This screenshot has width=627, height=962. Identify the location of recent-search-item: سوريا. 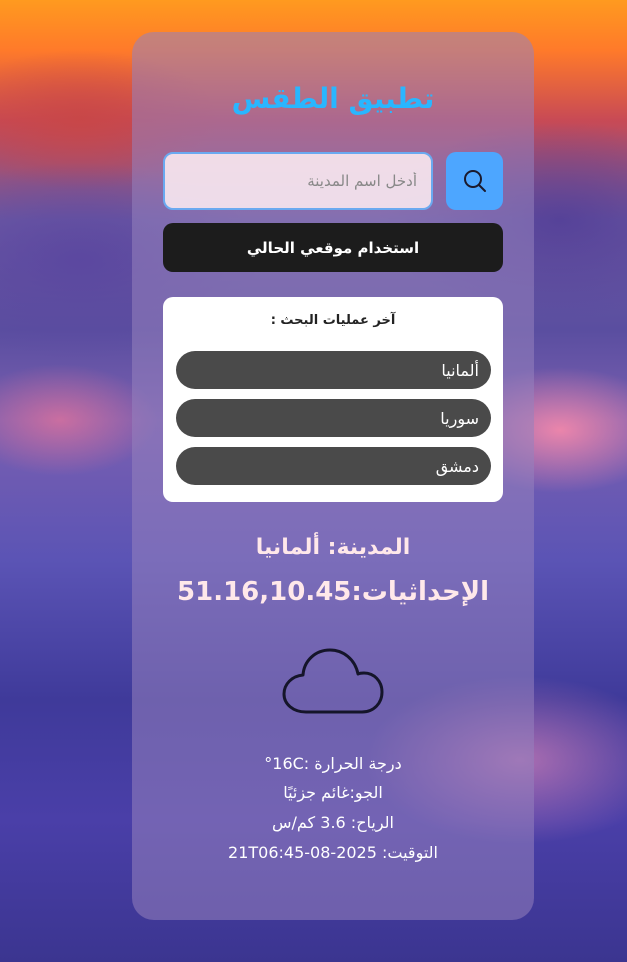
(333, 418).